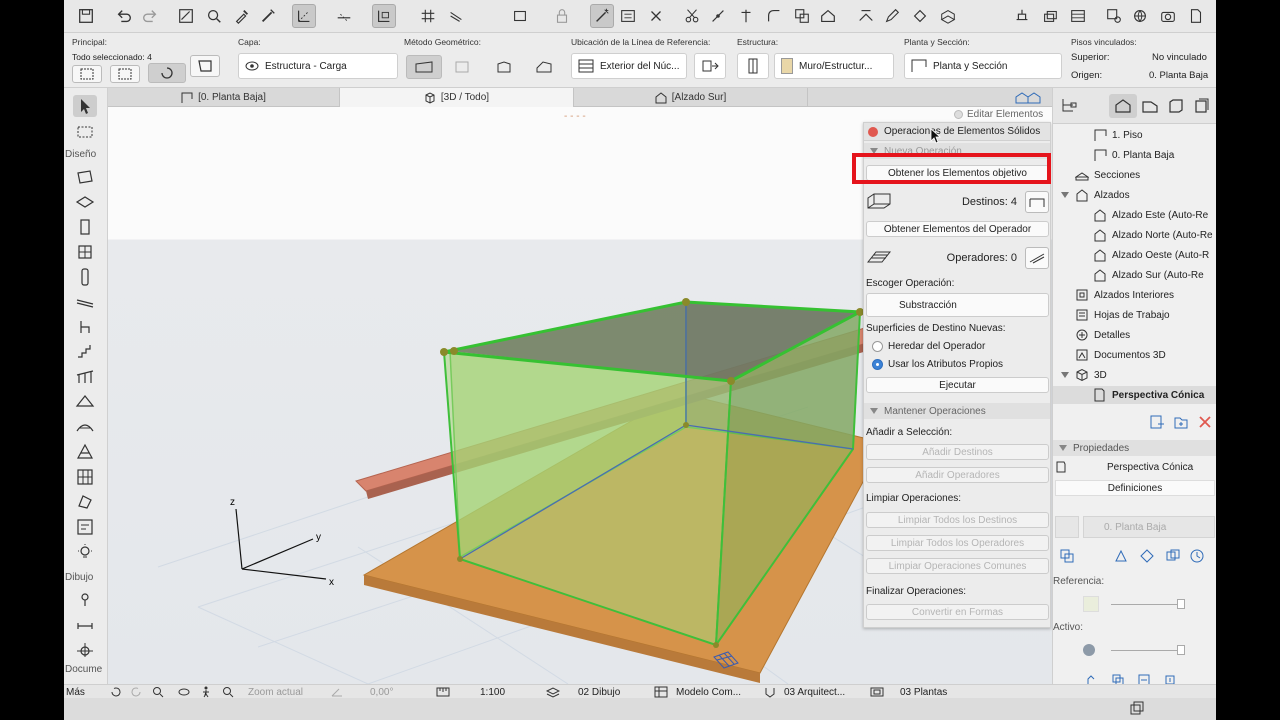  I want to click on properties-header: Propiedades, so click(1134, 448).